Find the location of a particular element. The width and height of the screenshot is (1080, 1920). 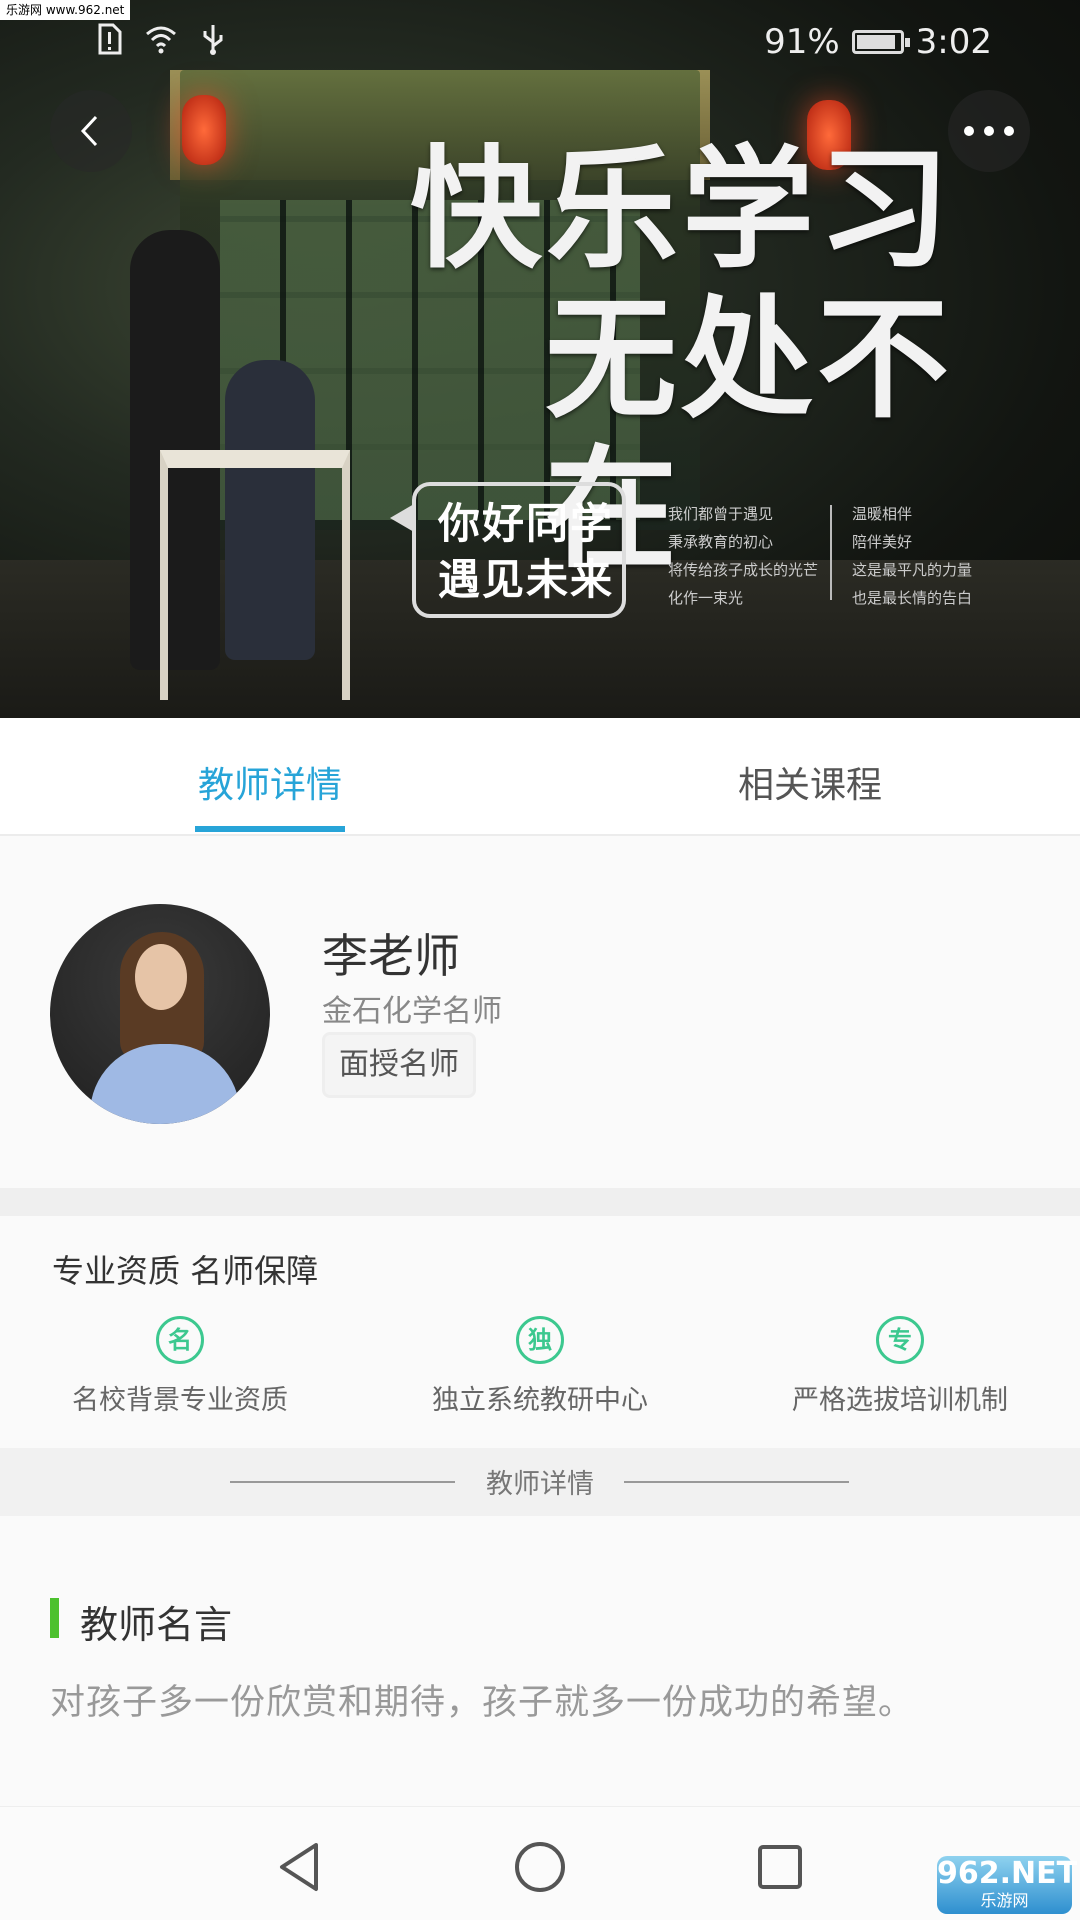

nav-back-icon is located at coordinates (300, 1867).